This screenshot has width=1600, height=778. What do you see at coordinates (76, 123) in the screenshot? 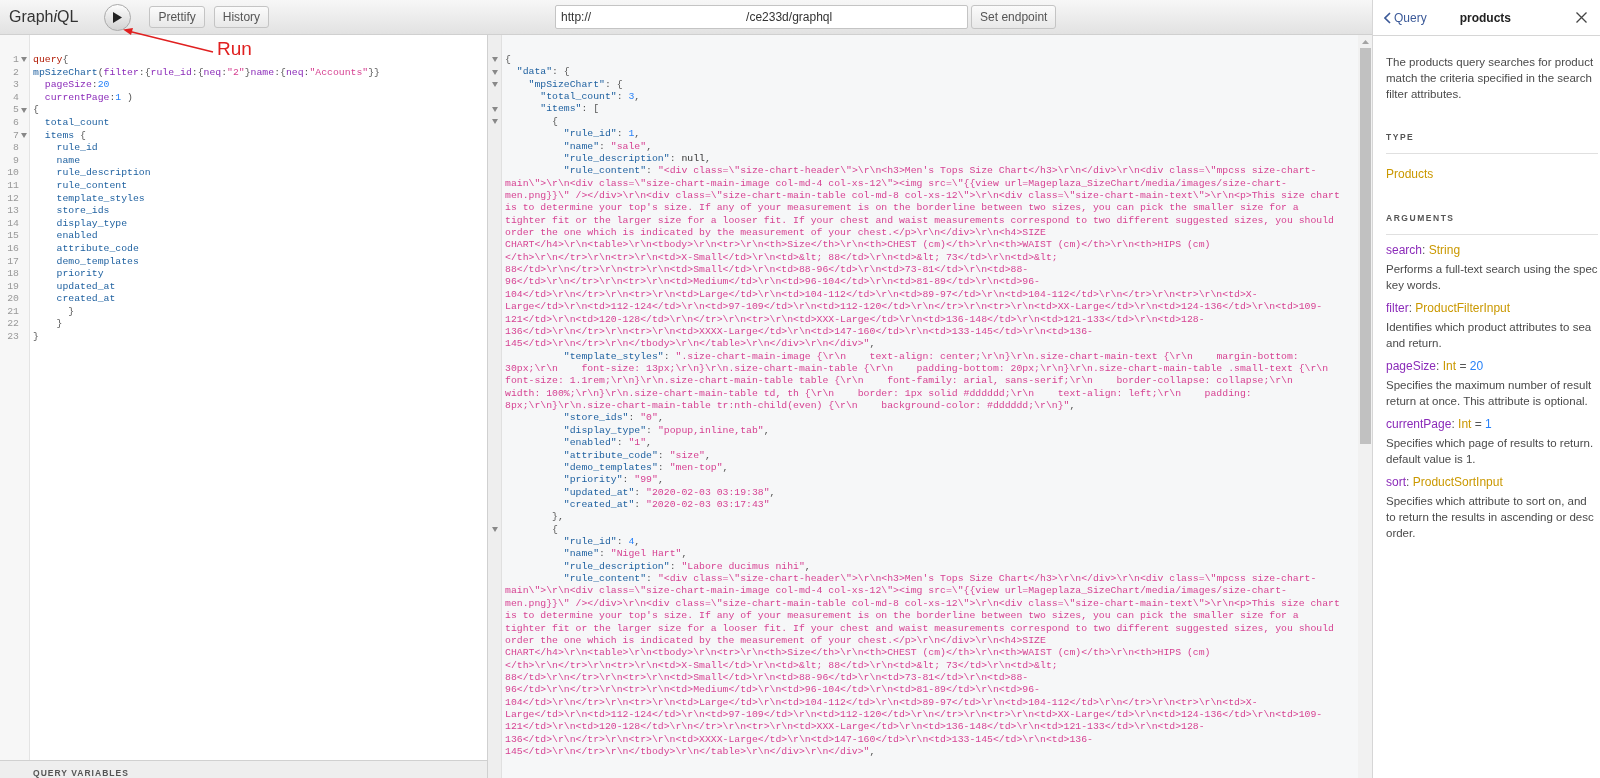
I see `code-line: total_count` at bounding box center [76, 123].